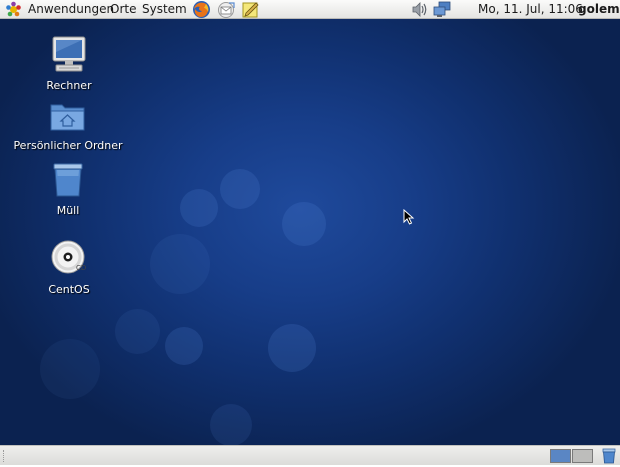 The height and width of the screenshot is (467, 620). Describe the element at coordinates (68, 145) in the screenshot. I see `desktop-icon-label: Persönlicher Ordner` at that location.